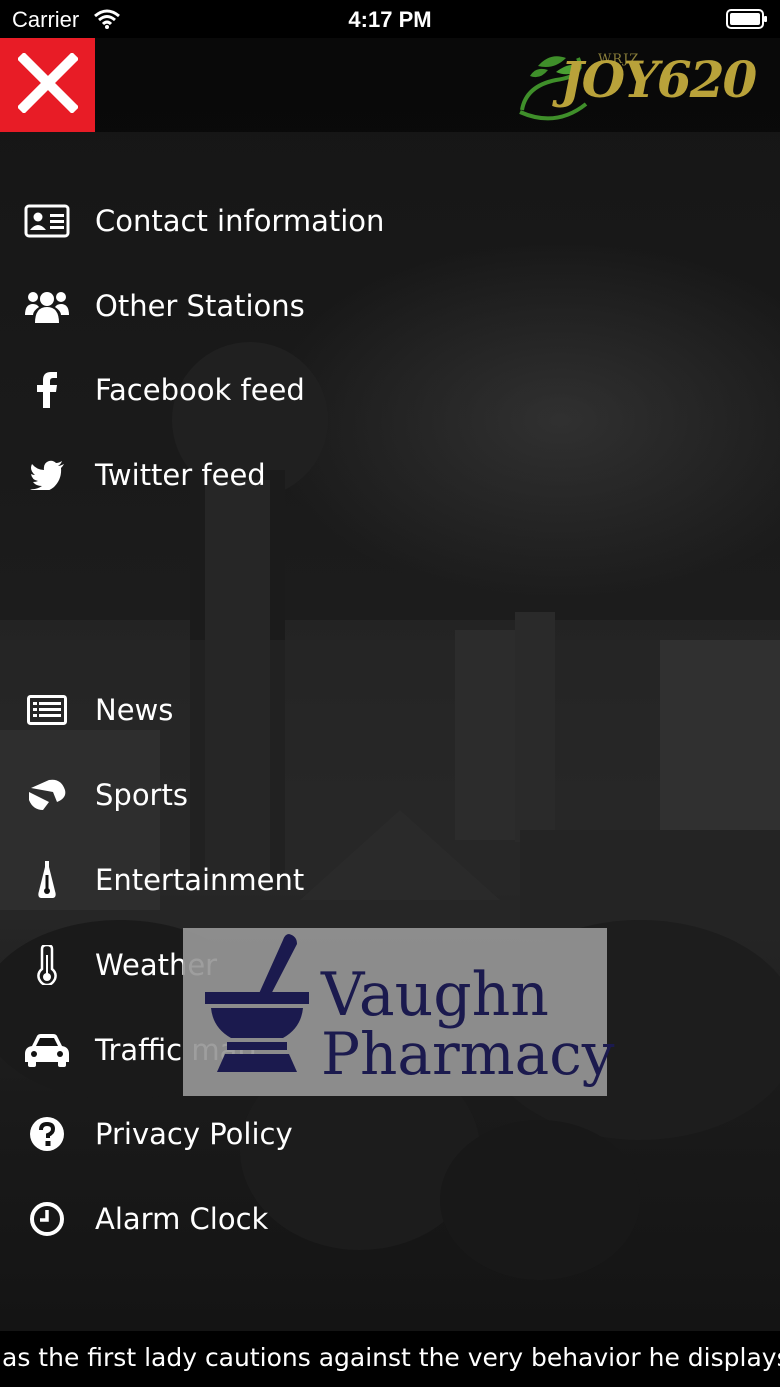 This screenshot has width=780, height=1387. I want to click on question-icon, so click(47, 1134).